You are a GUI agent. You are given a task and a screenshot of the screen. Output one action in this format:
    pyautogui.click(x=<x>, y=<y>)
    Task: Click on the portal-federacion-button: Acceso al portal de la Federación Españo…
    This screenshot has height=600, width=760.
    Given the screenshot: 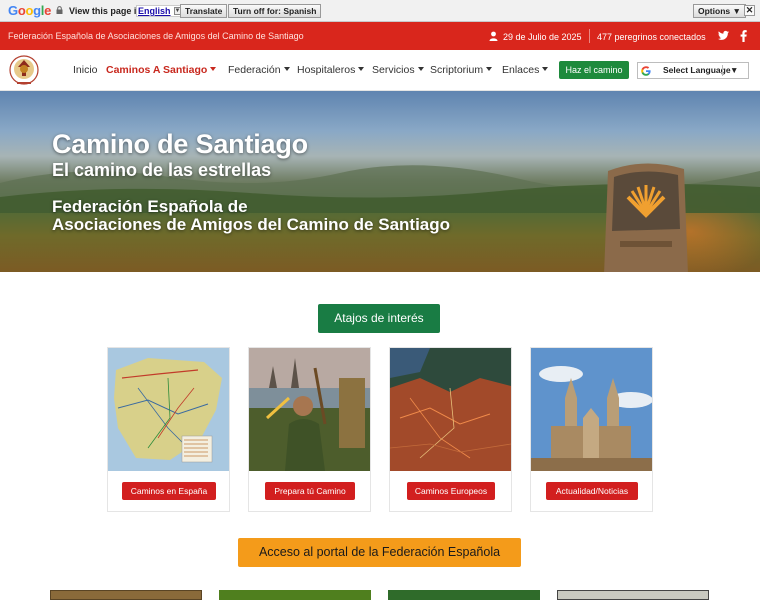 What is the action you would take?
    pyautogui.click(x=379, y=552)
    